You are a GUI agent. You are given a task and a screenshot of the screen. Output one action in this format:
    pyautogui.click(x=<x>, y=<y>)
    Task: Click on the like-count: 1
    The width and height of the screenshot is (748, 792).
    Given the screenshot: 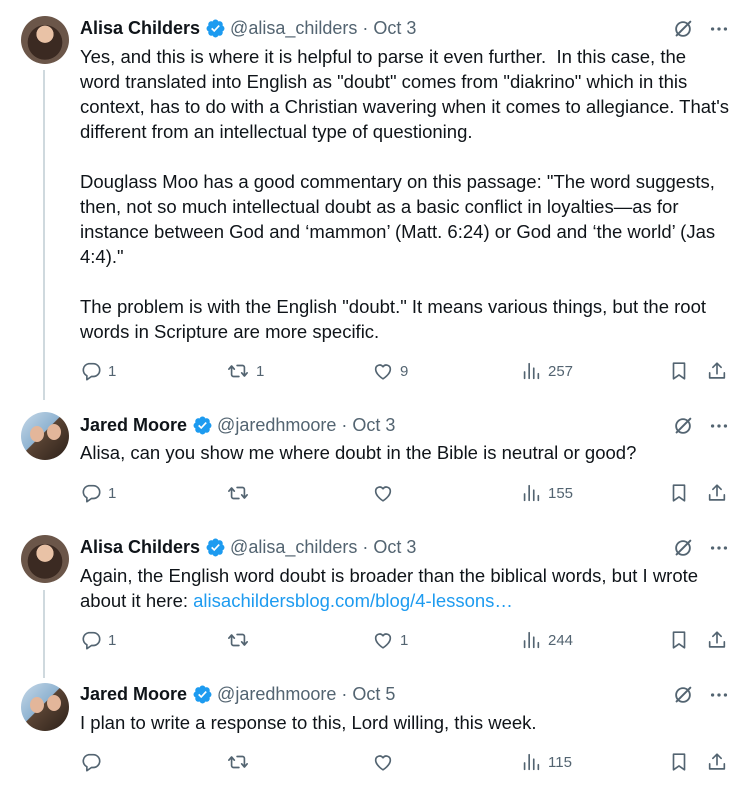 What is the action you would take?
    pyautogui.click(x=404, y=640)
    